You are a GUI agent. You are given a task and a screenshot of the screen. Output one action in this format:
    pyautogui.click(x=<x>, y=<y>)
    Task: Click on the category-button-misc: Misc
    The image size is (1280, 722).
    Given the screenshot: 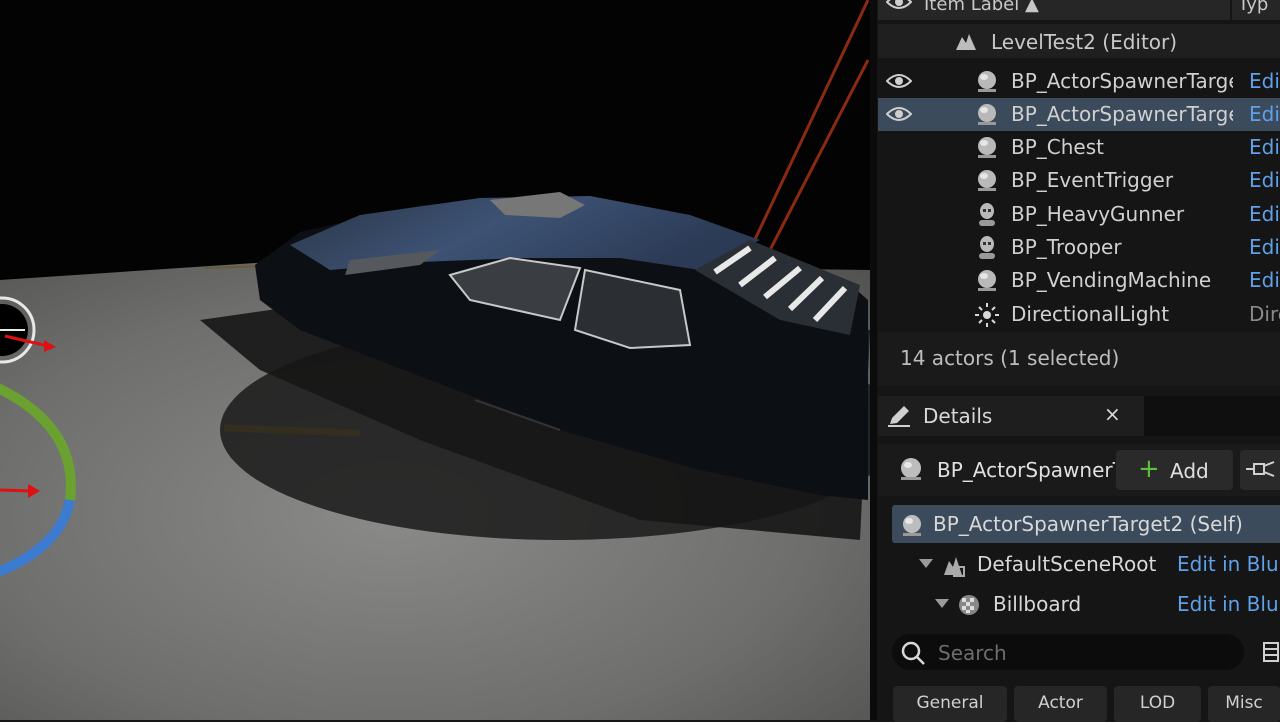 What is the action you would take?
    pyautogui.click(x=1244, y=704)
    